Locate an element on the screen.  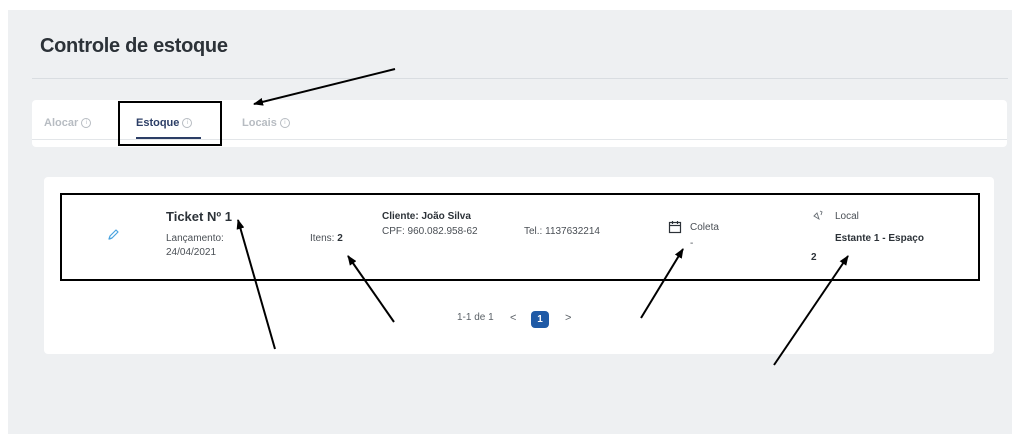
launch-label: Lançamento: is located at coordinates (195, 238).